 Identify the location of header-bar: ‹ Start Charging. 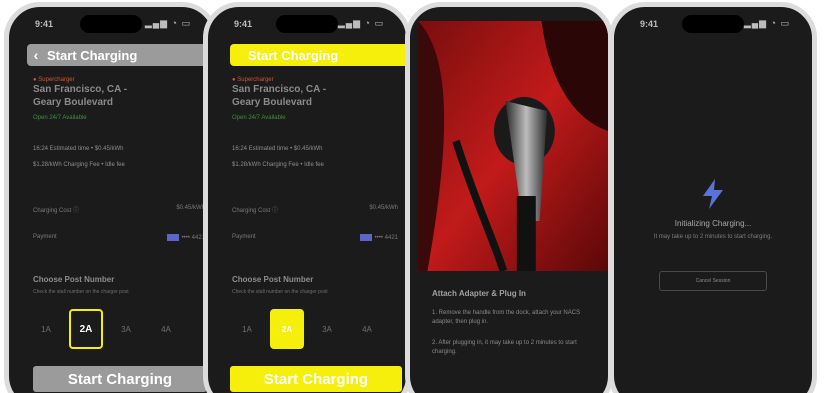
(120, 55).